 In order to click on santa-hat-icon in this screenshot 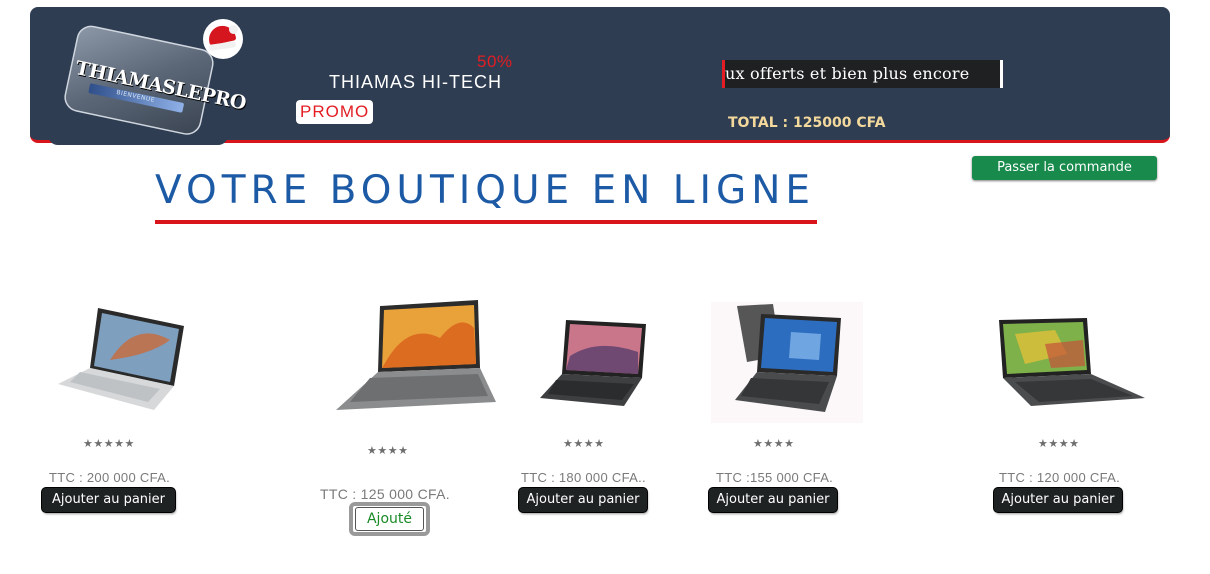, I will do `click(223, 39)`.